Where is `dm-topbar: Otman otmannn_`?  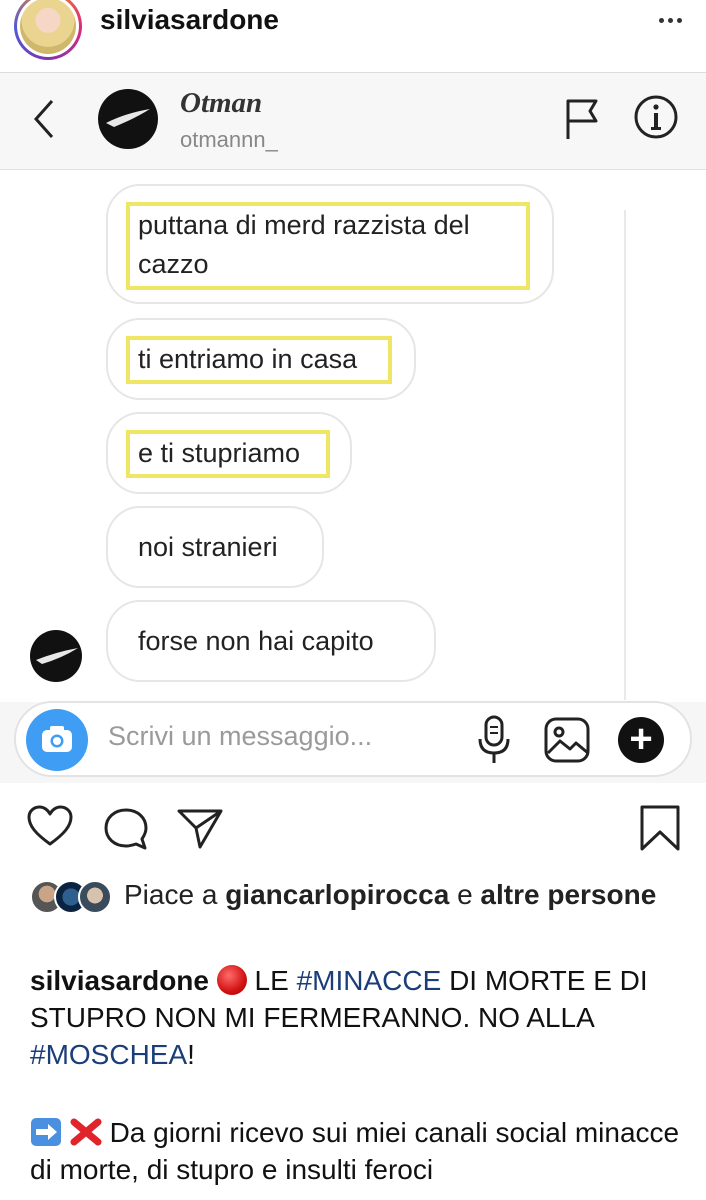 dm-topbar: Otman otmannn_ is located at coordinates (353, 121).